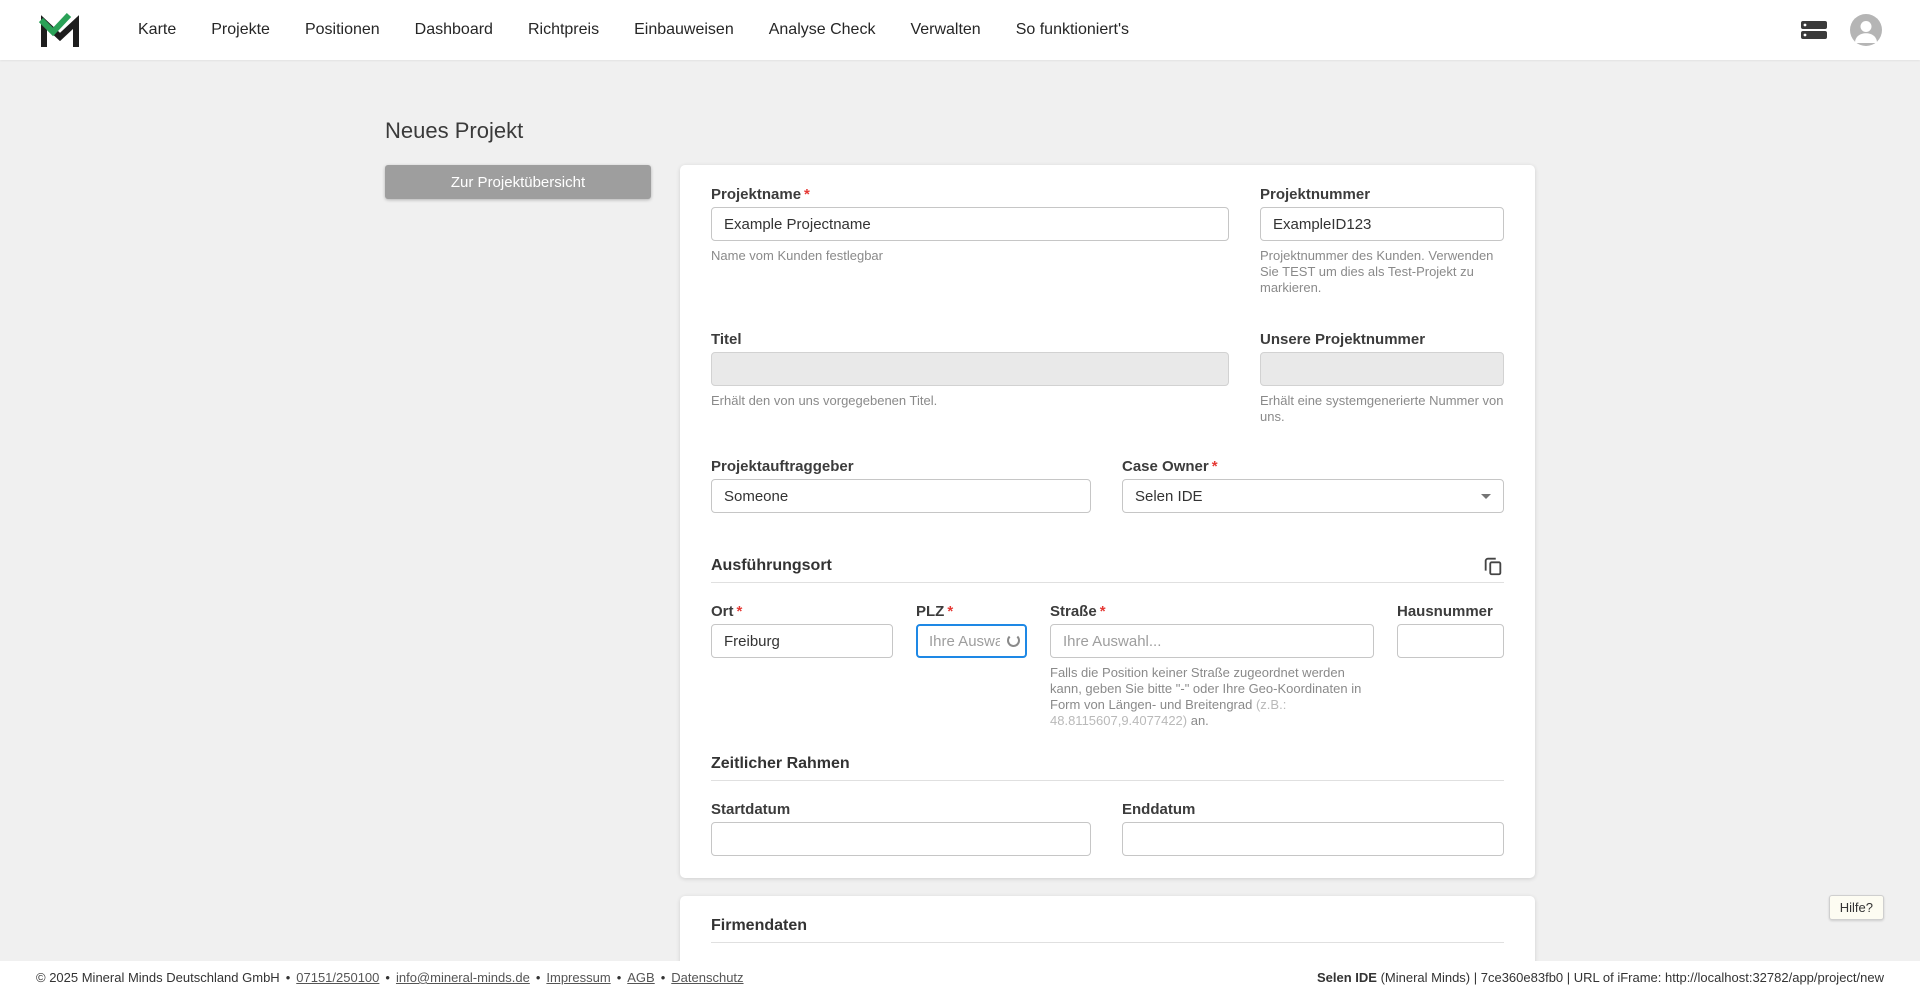 Image resolution: width=1920 pixels, height=994 pixels. Describe the element at coordinates (722, 611) in the screenshot. I see `ort-label-text: Ort` at that location.